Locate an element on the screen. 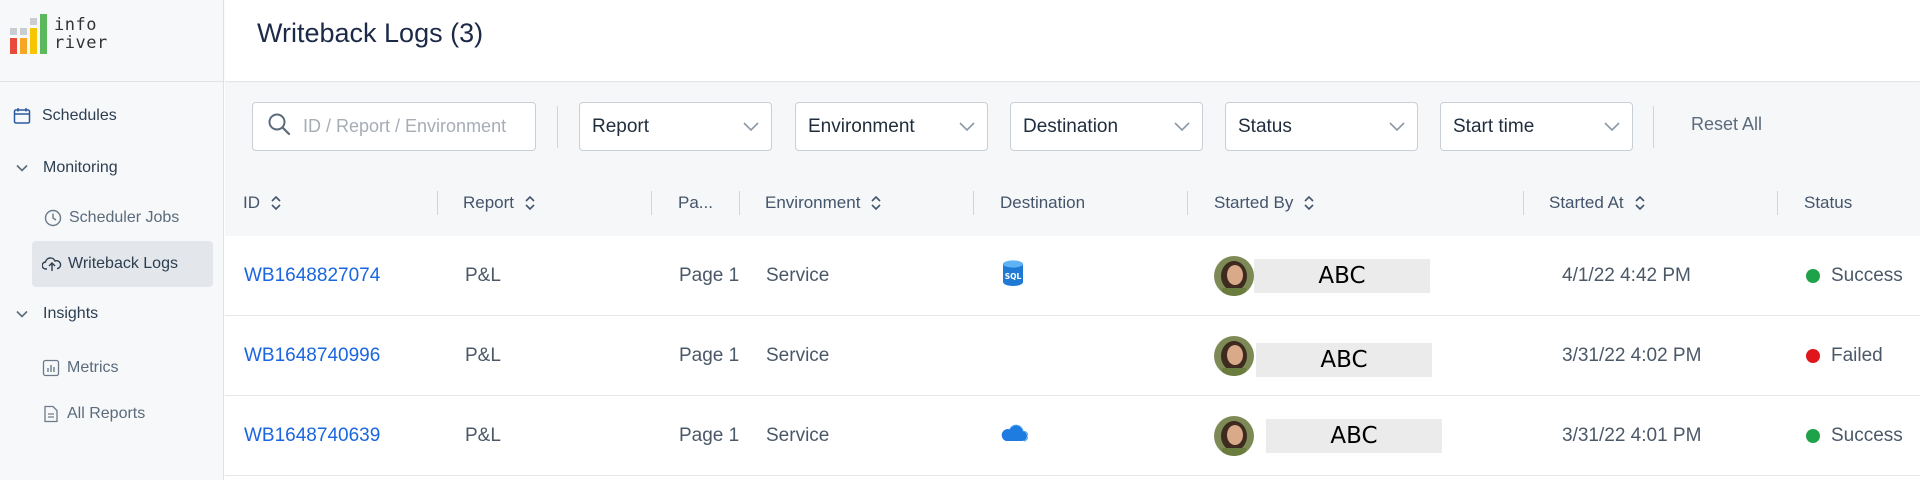 The width and height of the screenshot is (1920, 480). column-header-started-by: Started By is located at coordinates (1264, 203).